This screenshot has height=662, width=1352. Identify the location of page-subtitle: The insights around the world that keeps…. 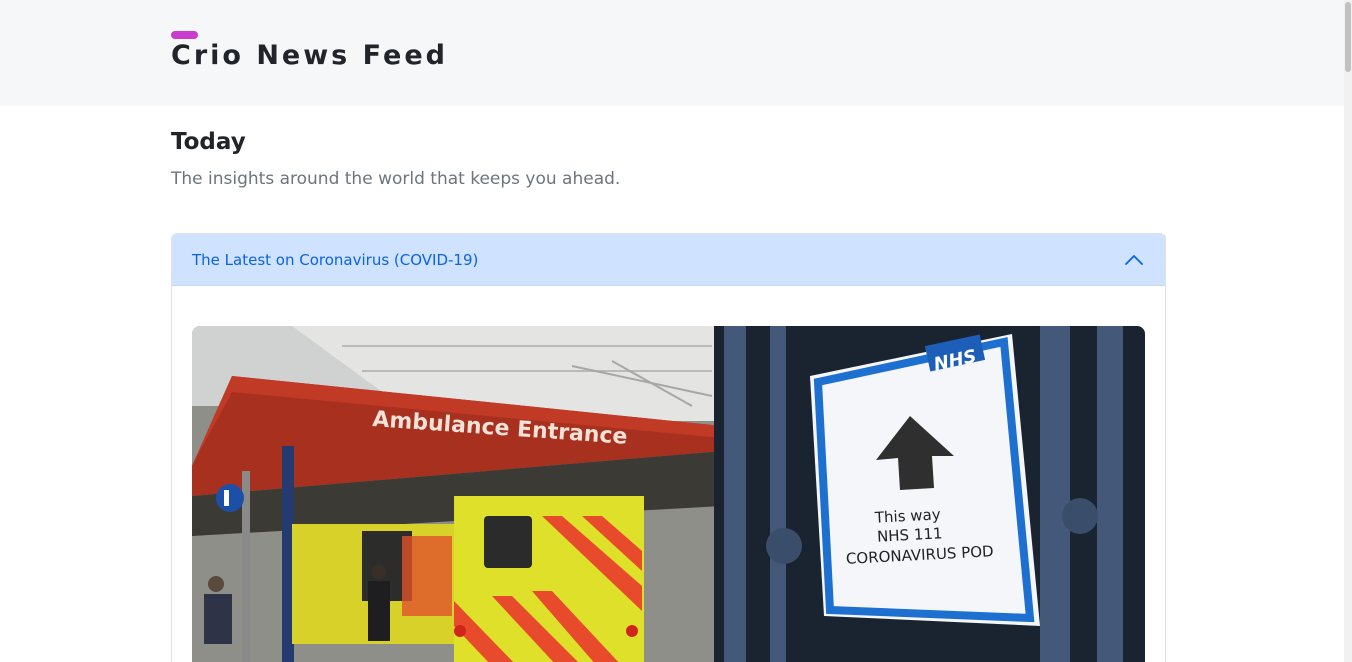
(396, 179).